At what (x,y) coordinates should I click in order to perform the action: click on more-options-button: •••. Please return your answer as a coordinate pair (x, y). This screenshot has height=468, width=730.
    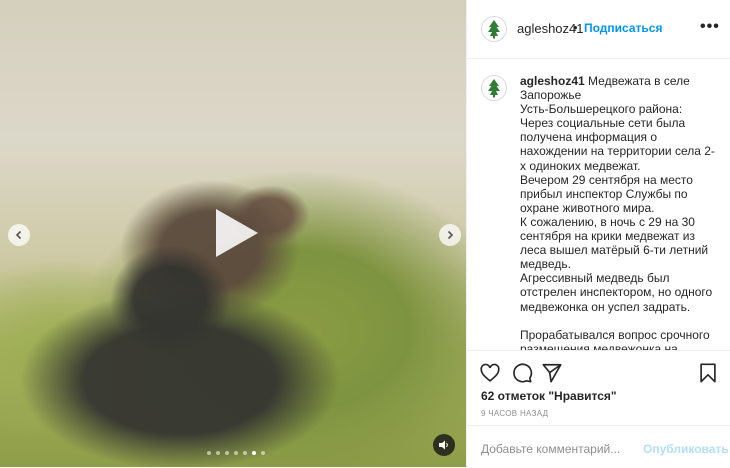
    Looking at the image, I should click on (710, 27).